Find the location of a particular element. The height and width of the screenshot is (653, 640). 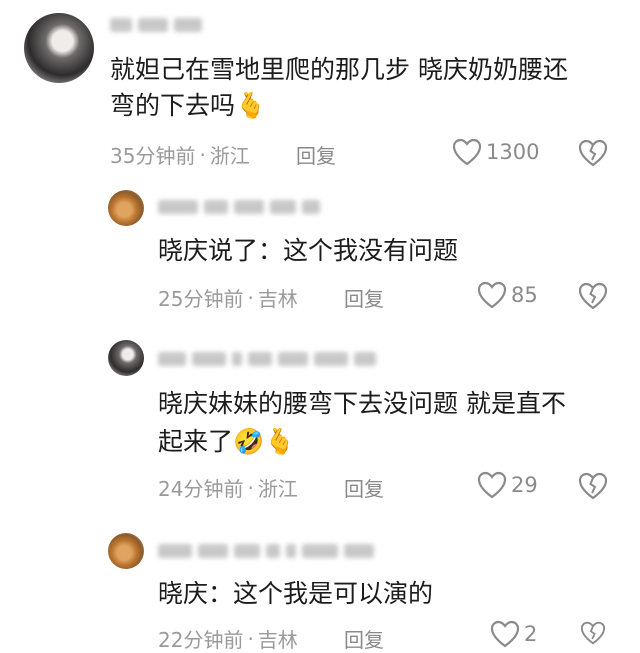

like-count: 29 is located at coordinates (524, 485).